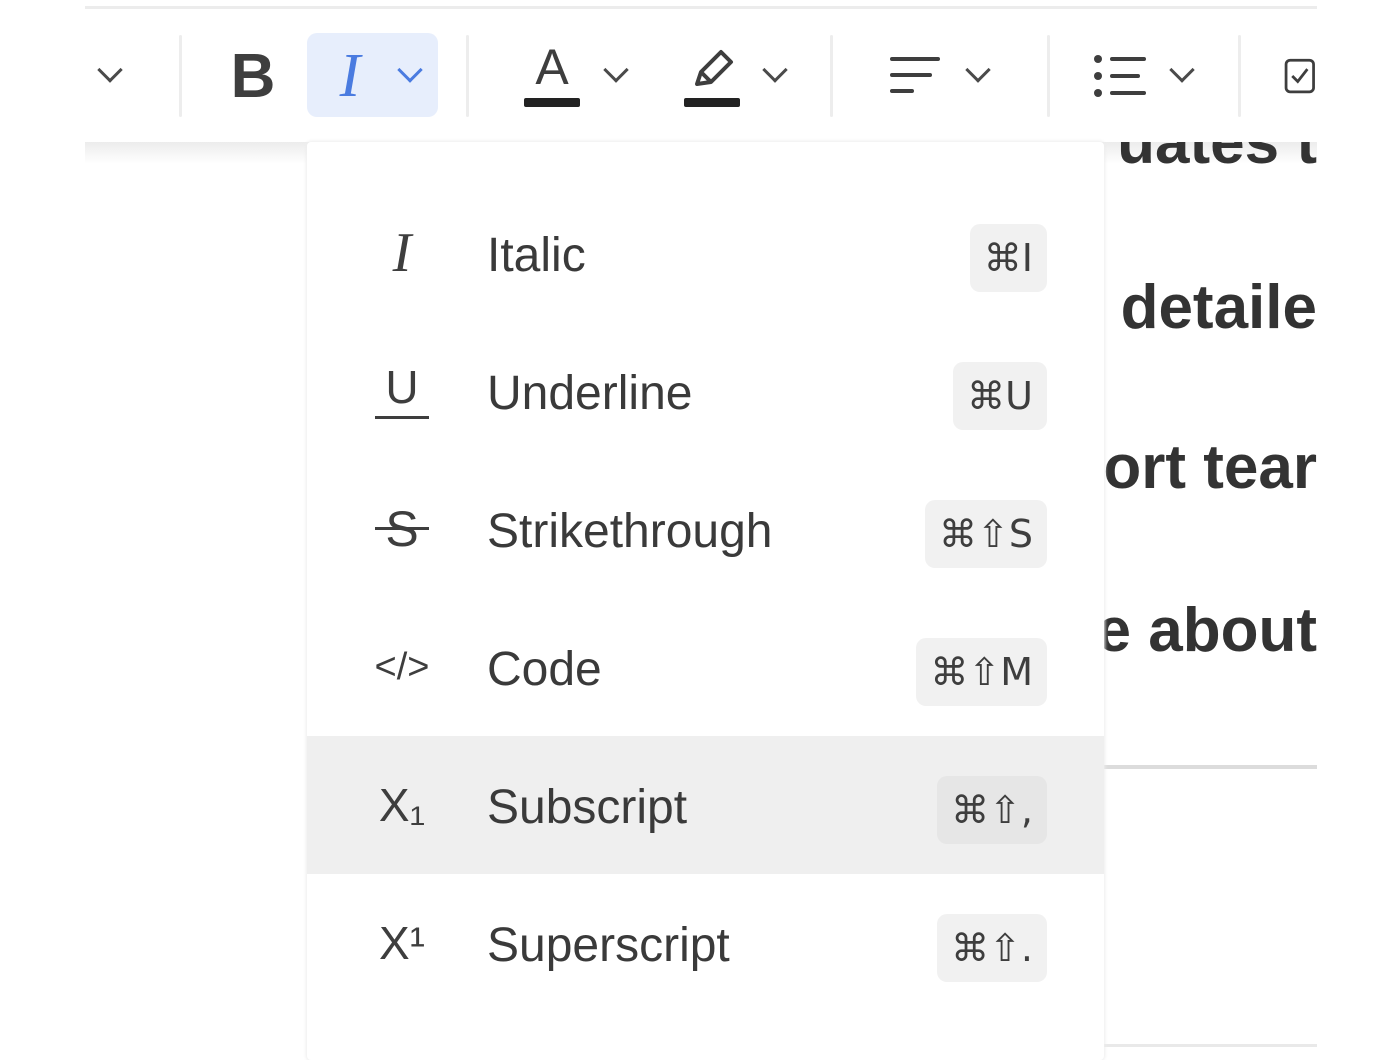  Describe the element at coordinates (630, 531) in the screenshot. I see `menu-item-label: Strikethrough` at that location.